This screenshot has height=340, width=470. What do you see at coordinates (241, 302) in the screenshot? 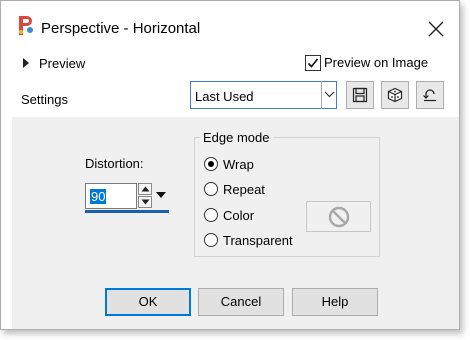
I see `cancel-button: Cancel` at bounding box center [241, 302].